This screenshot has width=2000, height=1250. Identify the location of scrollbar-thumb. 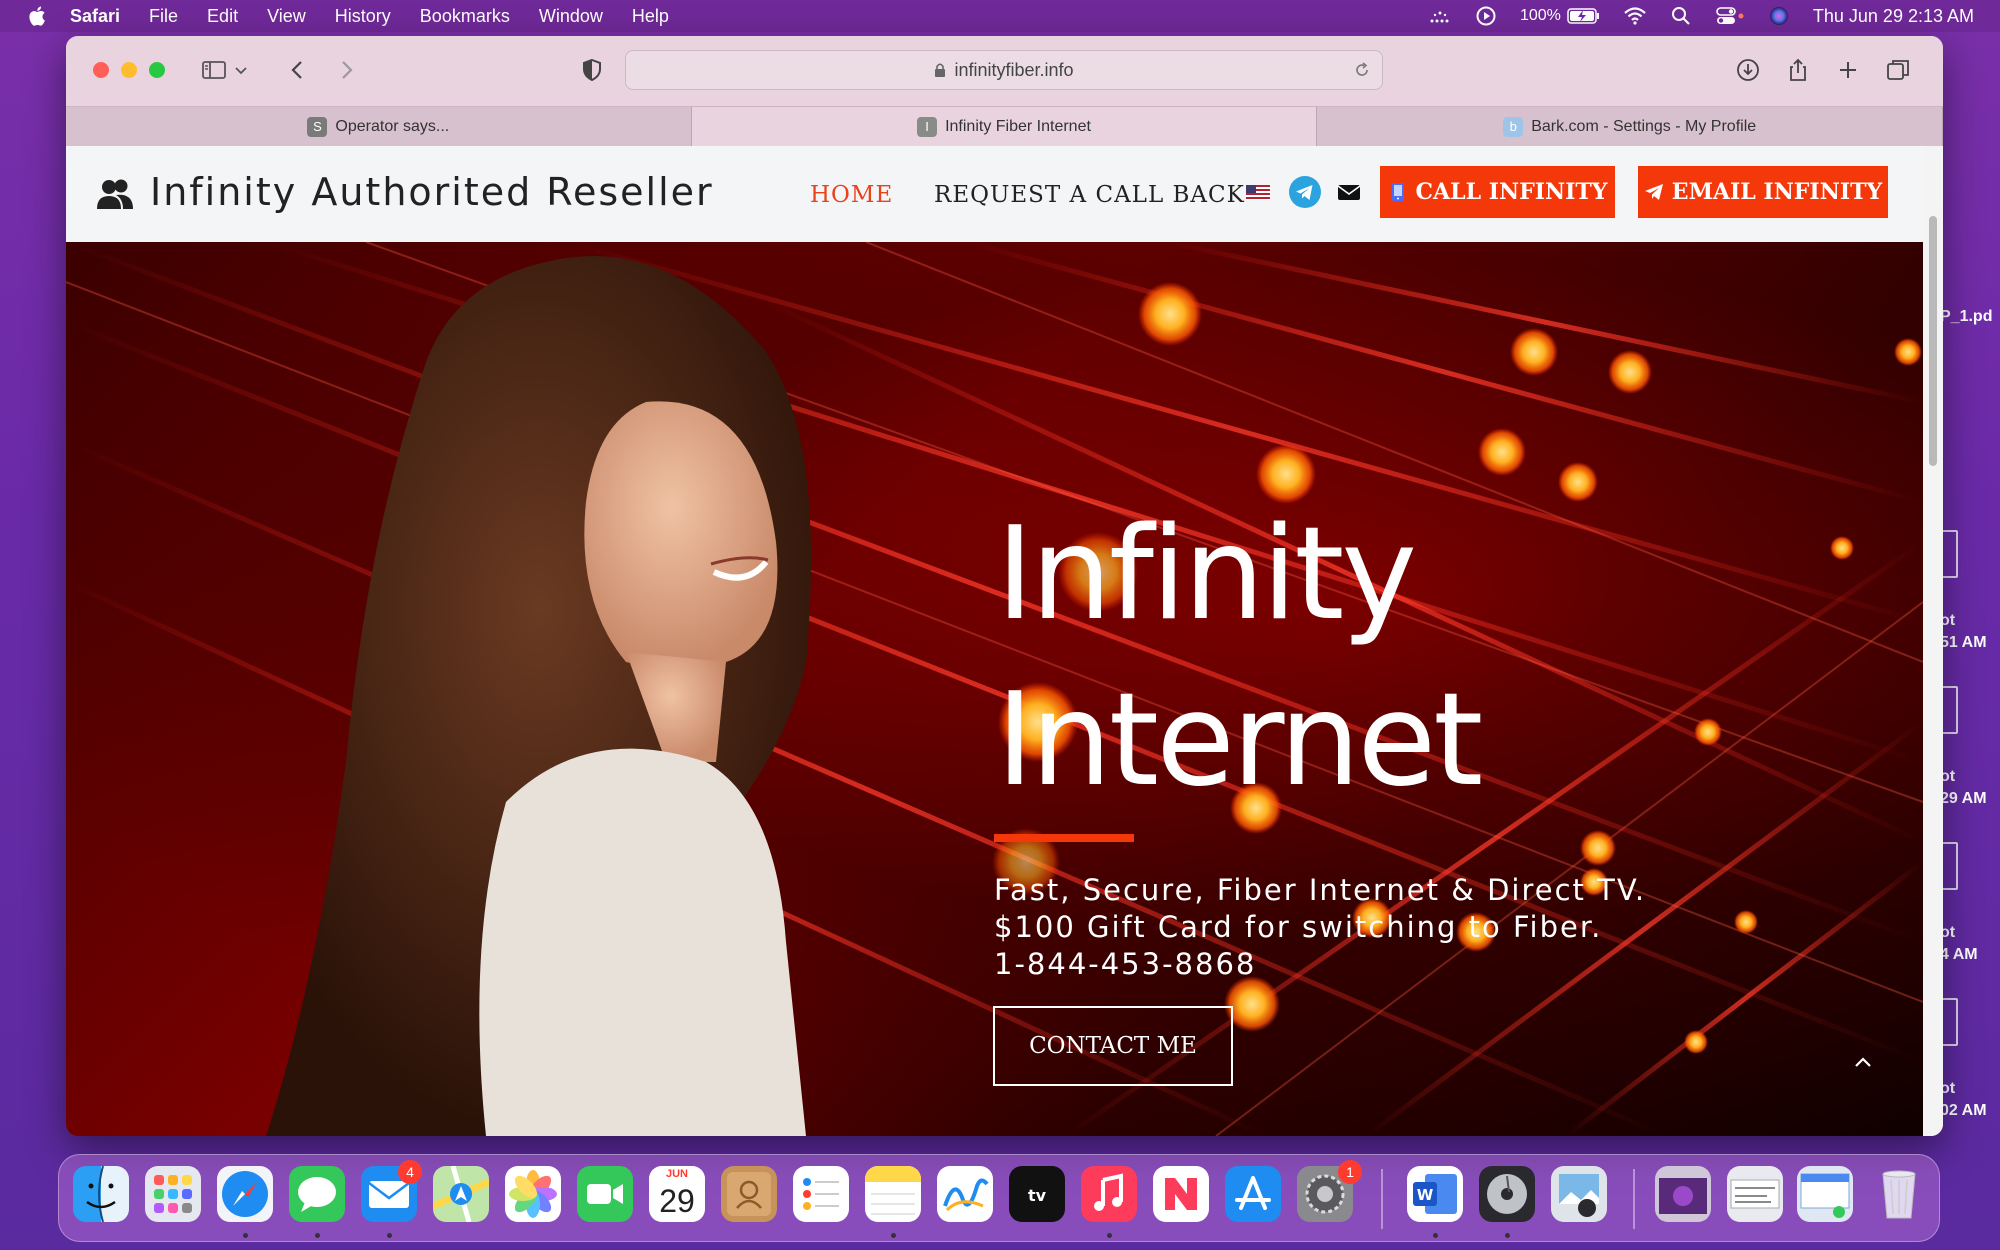
(1933, 341).